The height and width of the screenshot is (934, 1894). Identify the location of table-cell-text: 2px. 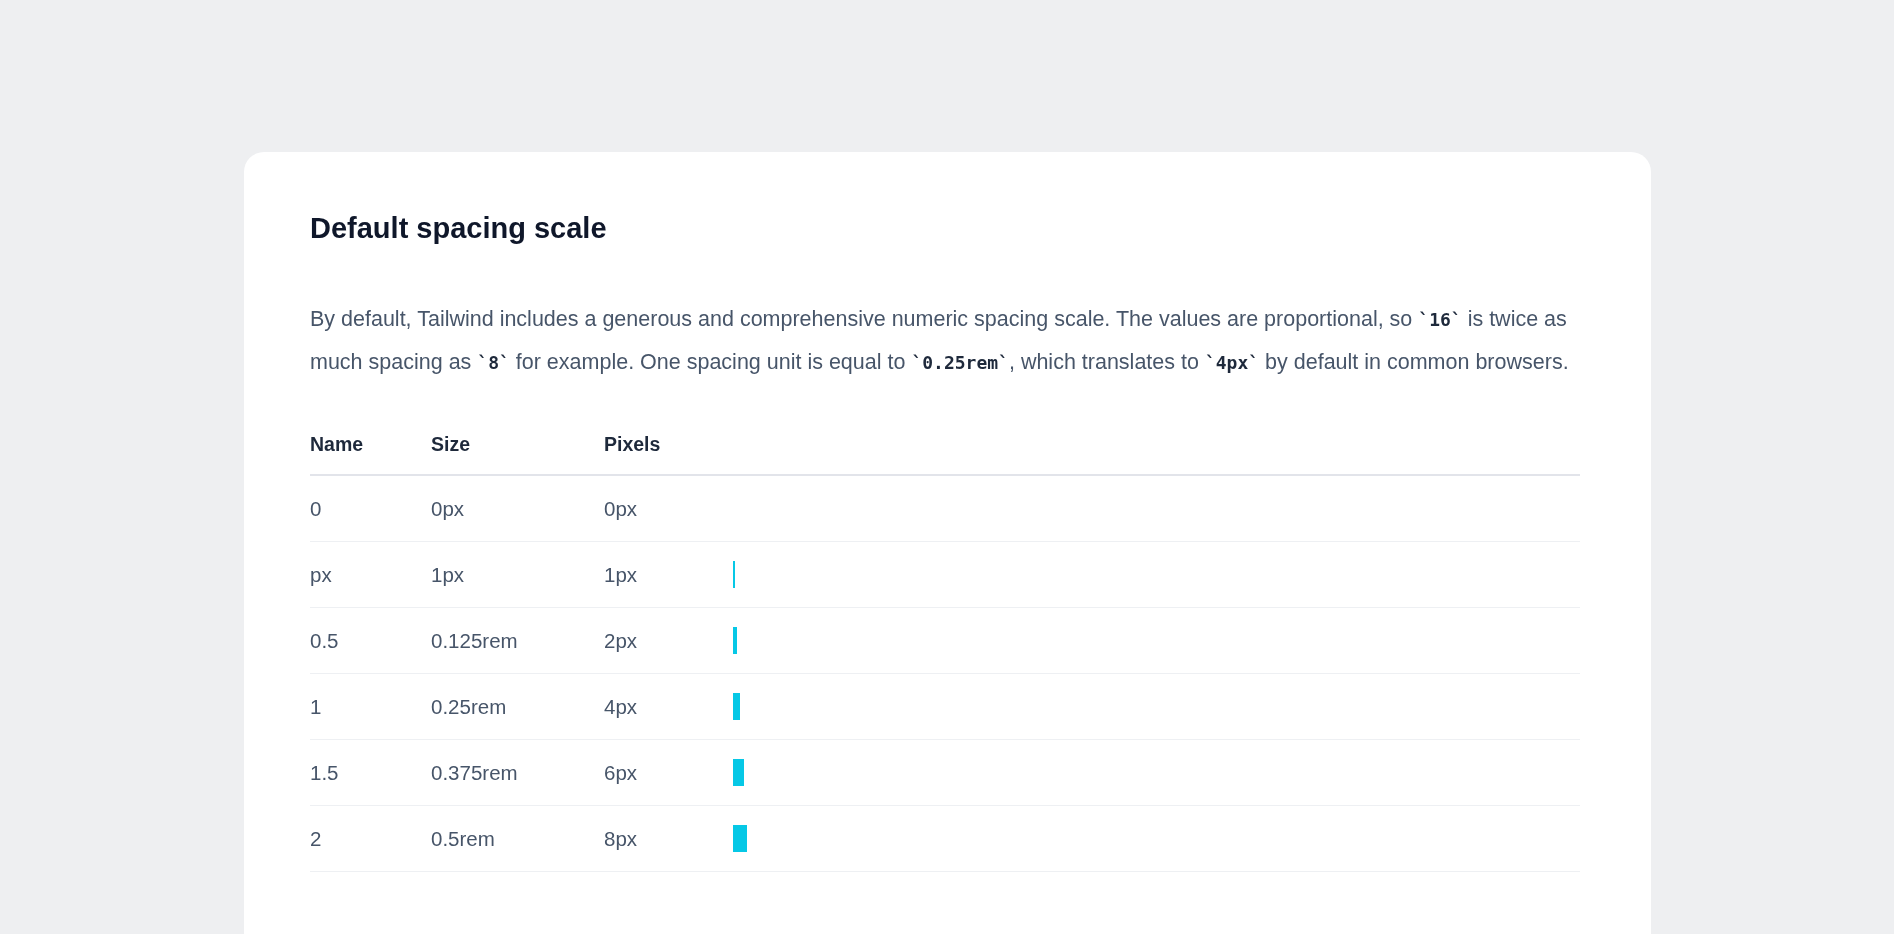
(621, 640).